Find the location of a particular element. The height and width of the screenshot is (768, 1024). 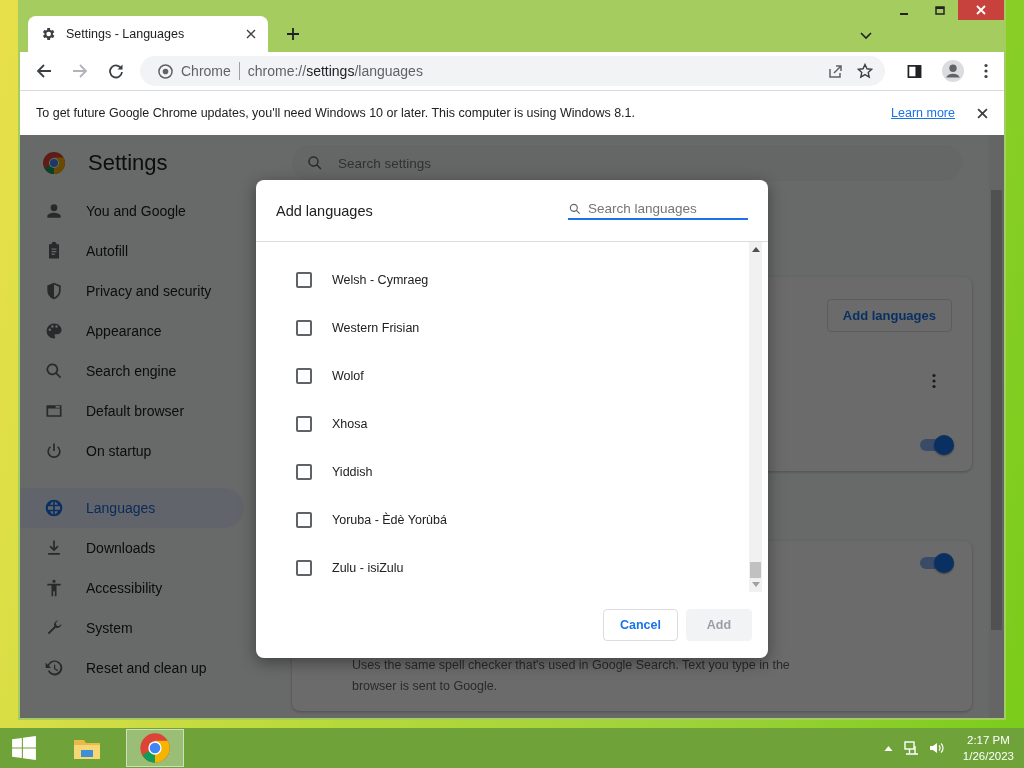

update-warning-text: To get future Google Chrome updates, you'll need Windows 10 or later. This computer is using Windows 8.1. is located at coordinates (335, 113).